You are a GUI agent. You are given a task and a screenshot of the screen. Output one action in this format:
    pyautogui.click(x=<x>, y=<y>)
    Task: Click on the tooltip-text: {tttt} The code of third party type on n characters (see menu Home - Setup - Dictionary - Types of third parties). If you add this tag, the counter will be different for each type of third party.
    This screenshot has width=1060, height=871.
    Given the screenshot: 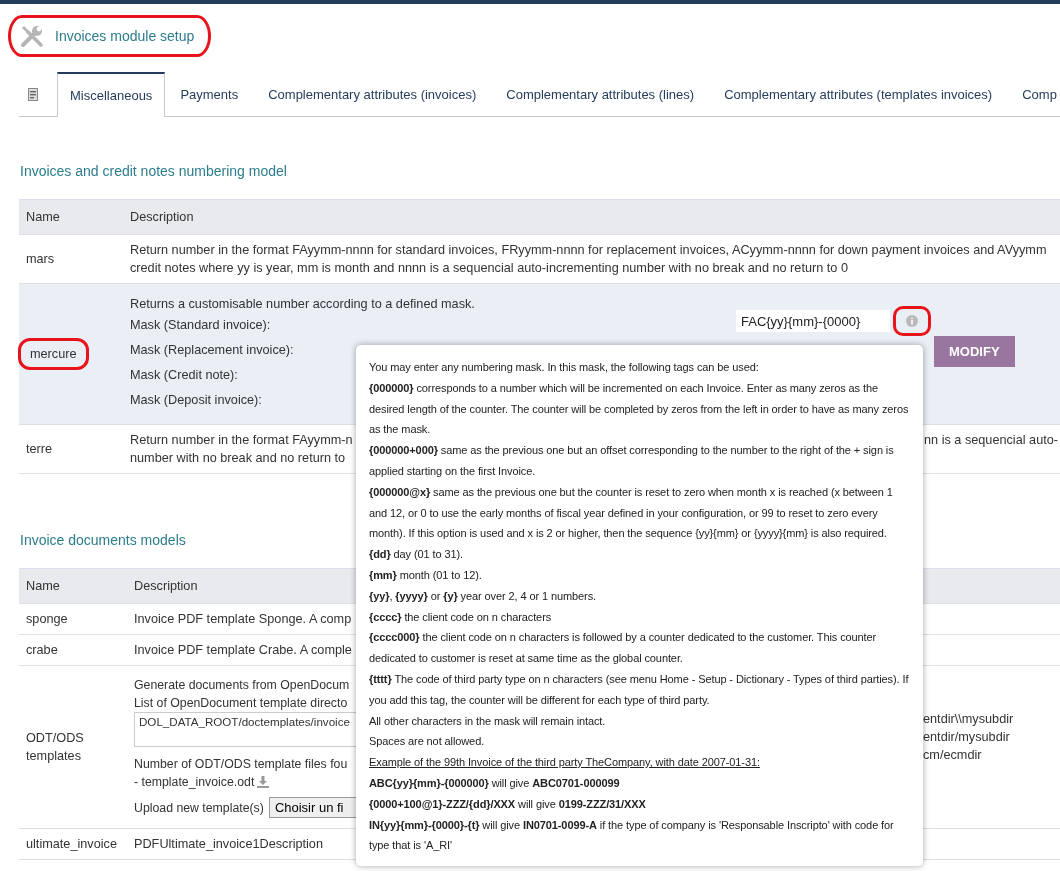 What is the action you would take?
    pyautogui.click(x=639, y=689)
    